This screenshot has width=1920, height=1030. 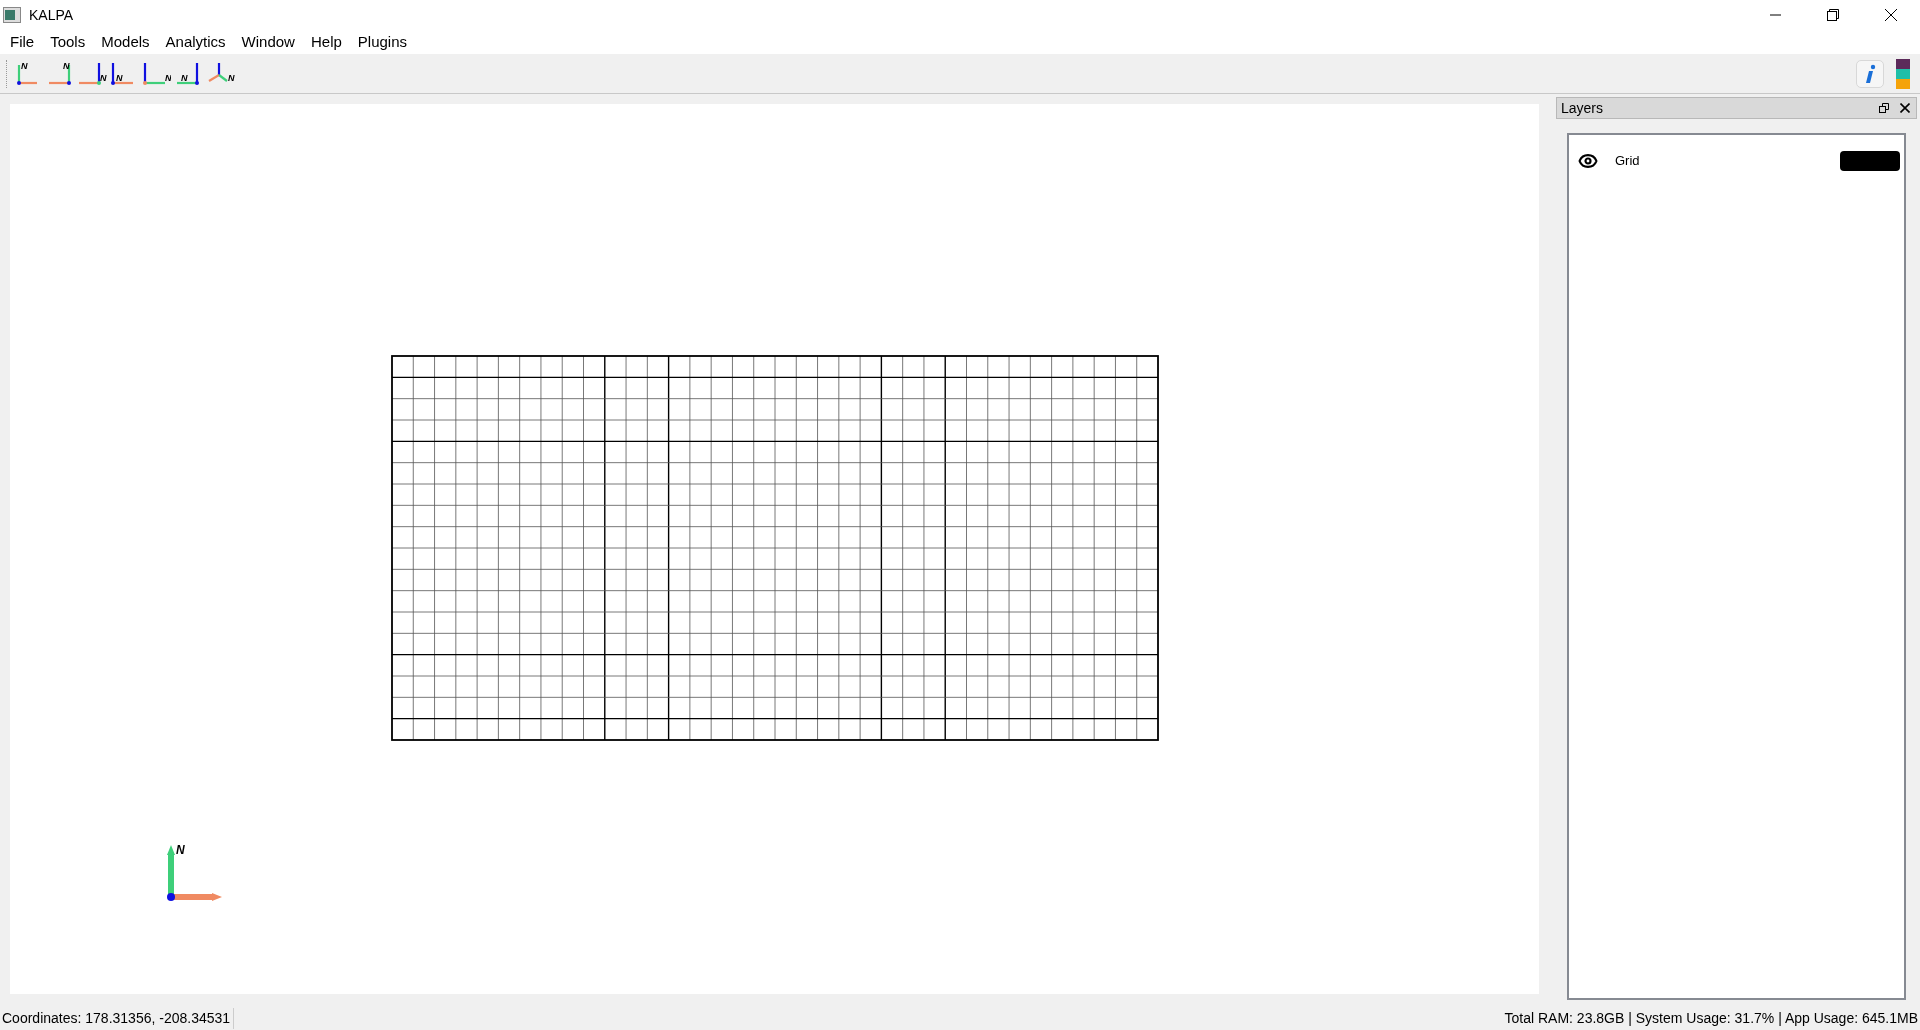 What do you see at coordinates (12, 15) in the screenshot?
I see `app-icon` at bounding box center [12, 15].